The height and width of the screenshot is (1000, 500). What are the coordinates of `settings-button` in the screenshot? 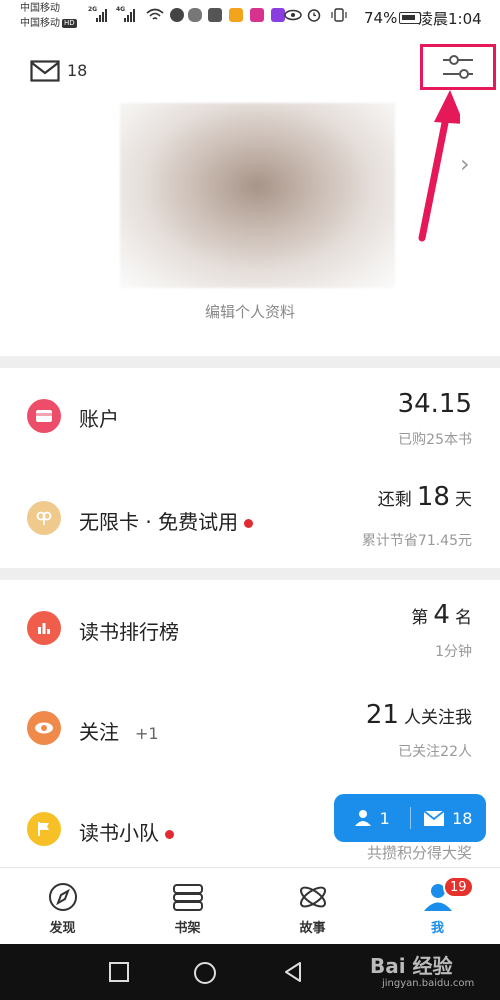 It's located at (458, 67).